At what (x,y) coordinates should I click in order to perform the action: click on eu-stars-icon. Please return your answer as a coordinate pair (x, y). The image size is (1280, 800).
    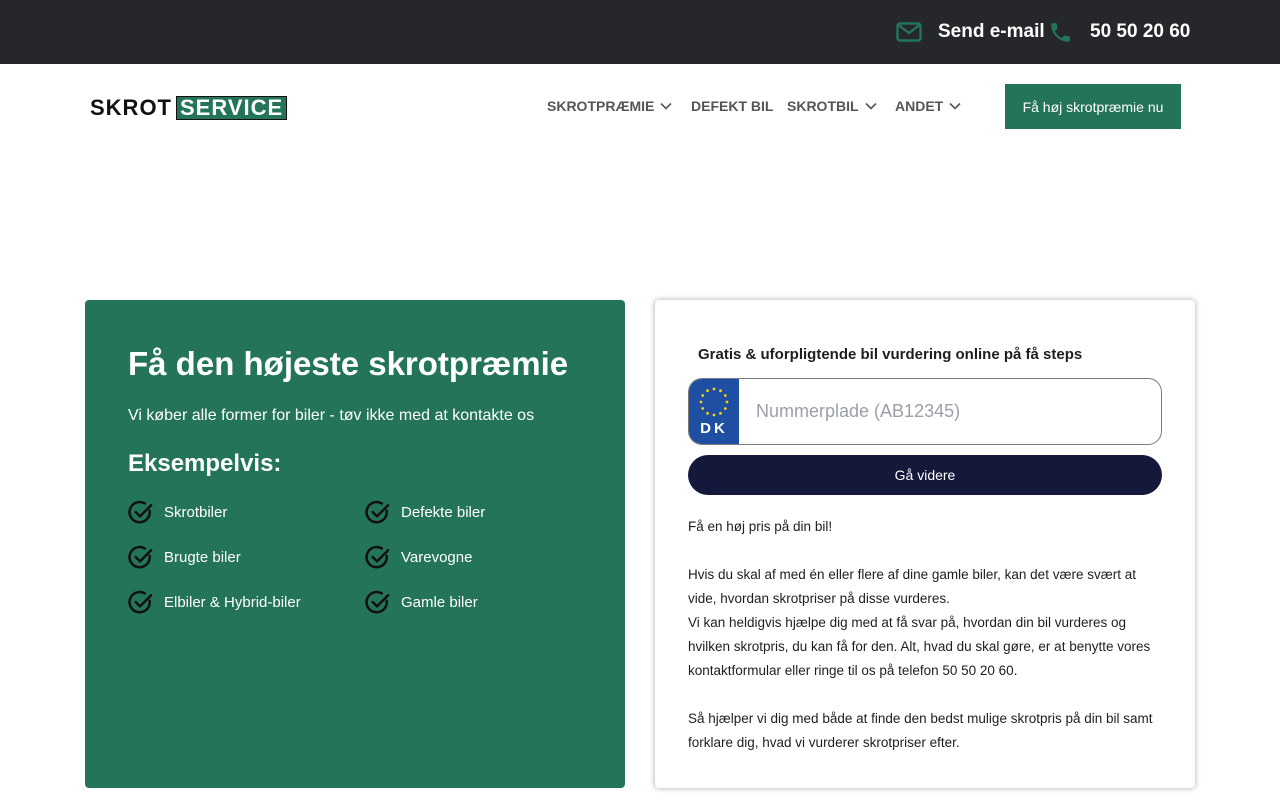
    Looking at the image, I should click on (714, 402).